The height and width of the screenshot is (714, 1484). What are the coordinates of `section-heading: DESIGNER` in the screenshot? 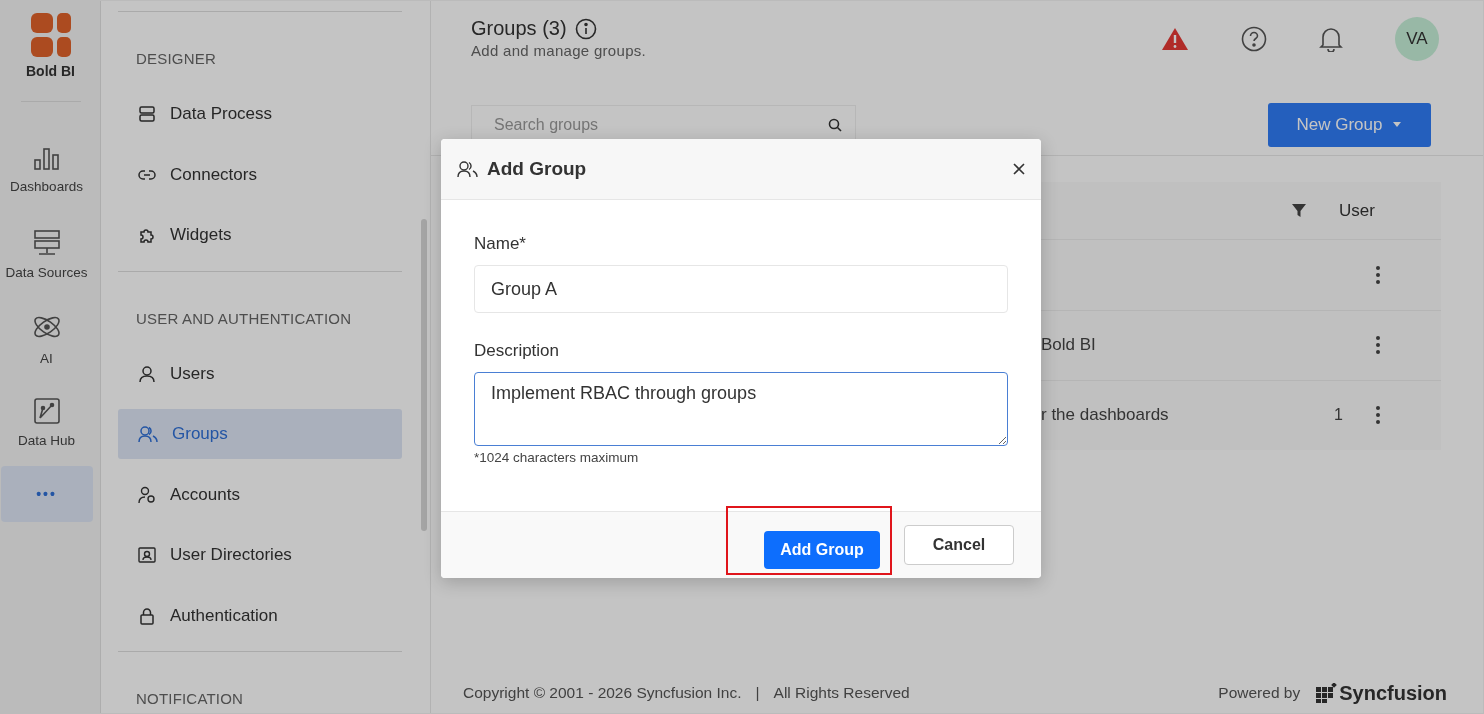 It's located at (176, 59).